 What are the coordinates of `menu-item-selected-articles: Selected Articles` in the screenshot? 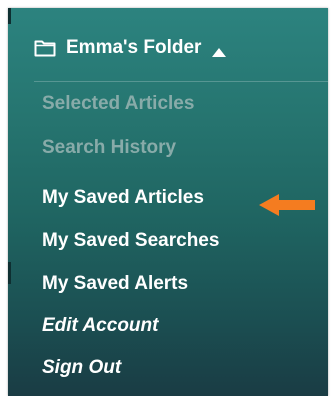 It's located at (118, 103).